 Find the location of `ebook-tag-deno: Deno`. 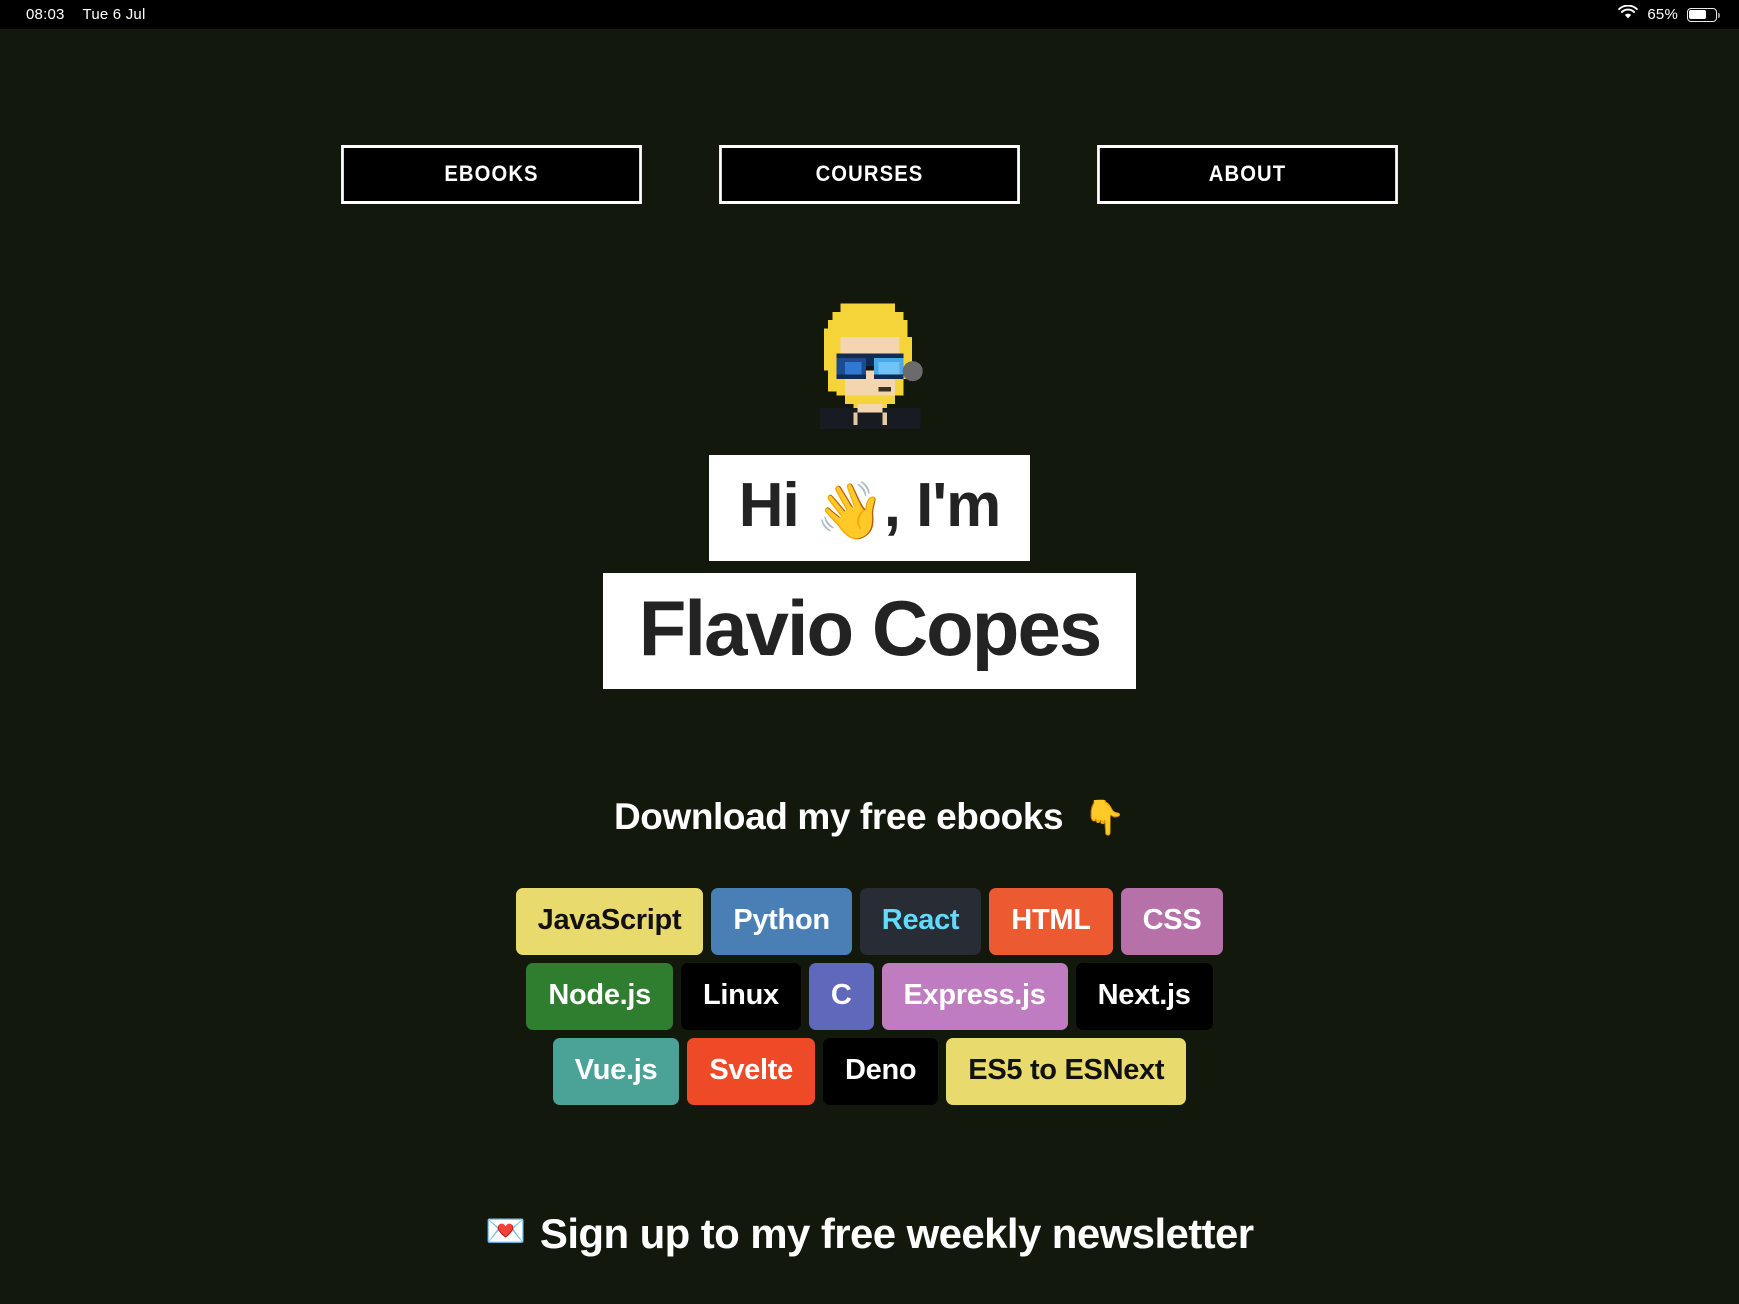

ebook-tag-deno: Deno is located at coordinates (880, 1071).